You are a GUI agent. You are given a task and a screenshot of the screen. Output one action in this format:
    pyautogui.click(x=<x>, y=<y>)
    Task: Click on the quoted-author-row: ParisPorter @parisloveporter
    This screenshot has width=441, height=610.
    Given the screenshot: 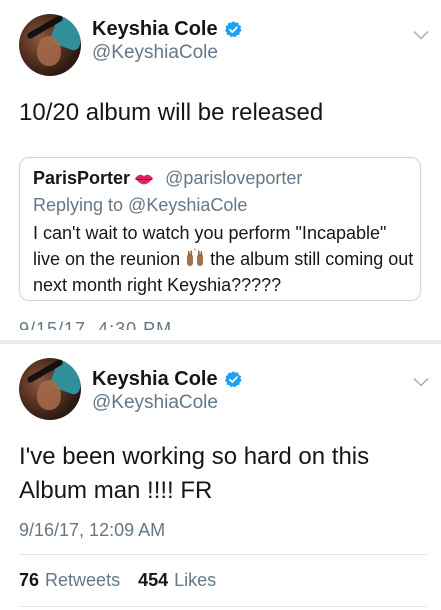 What is the action you would take?
    pyautogui.click(x=167, y=178)
    